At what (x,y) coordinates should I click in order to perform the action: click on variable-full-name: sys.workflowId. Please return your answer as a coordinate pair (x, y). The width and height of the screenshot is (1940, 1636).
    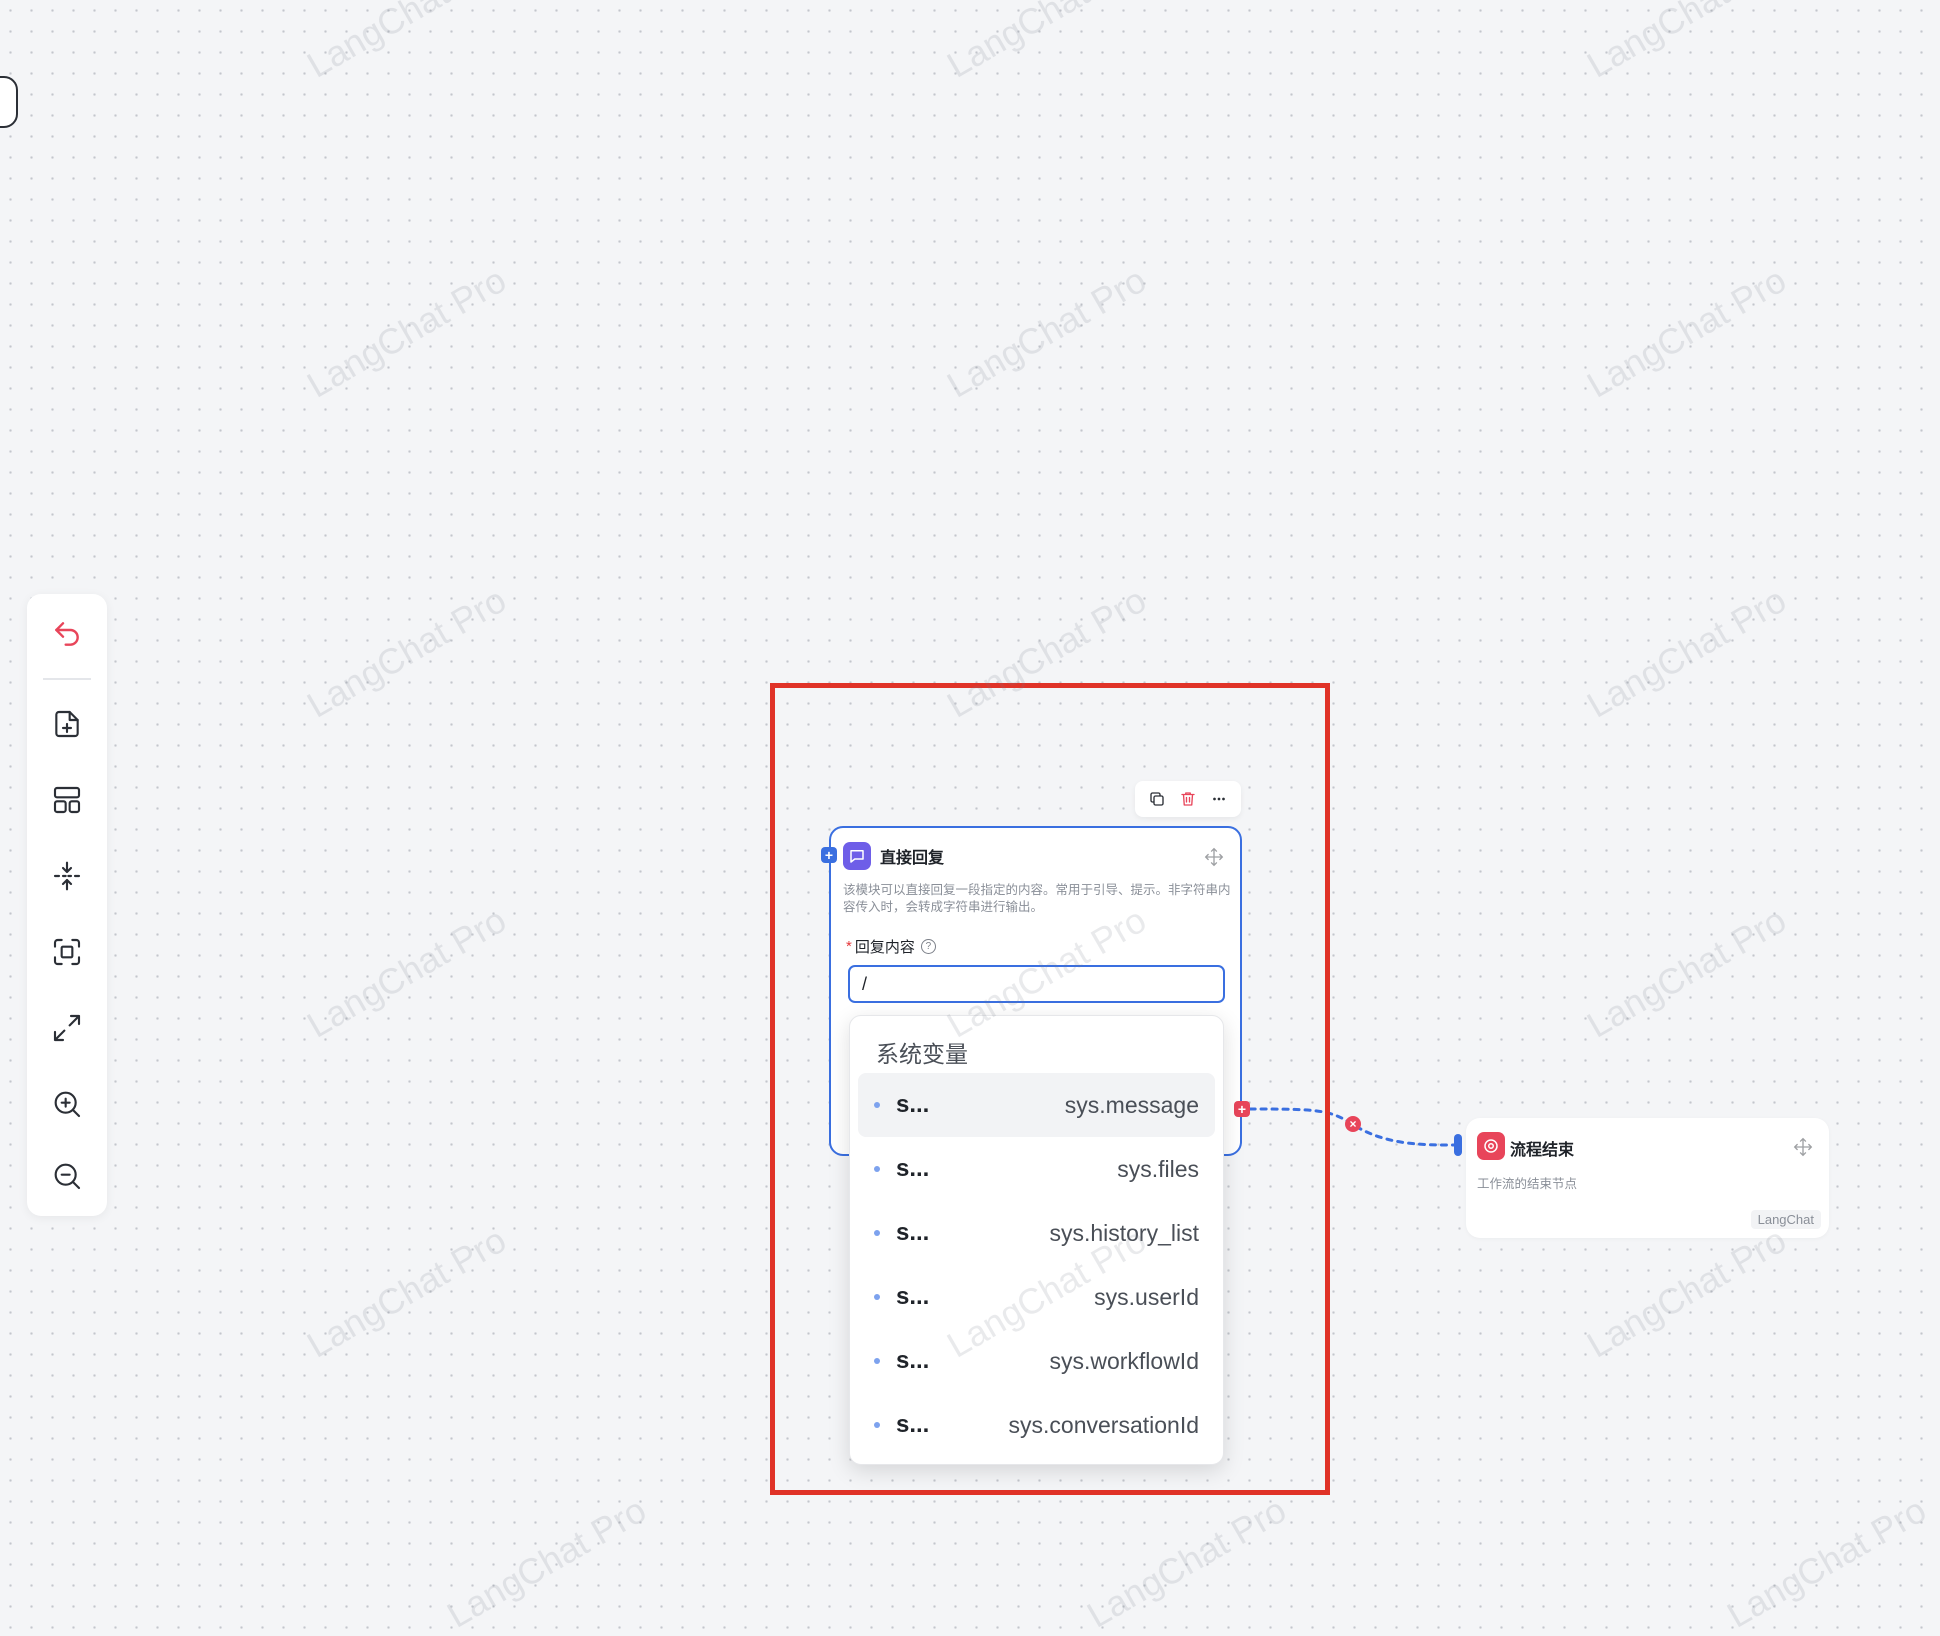
    Looking at the image, I should click on (1124, 1361).